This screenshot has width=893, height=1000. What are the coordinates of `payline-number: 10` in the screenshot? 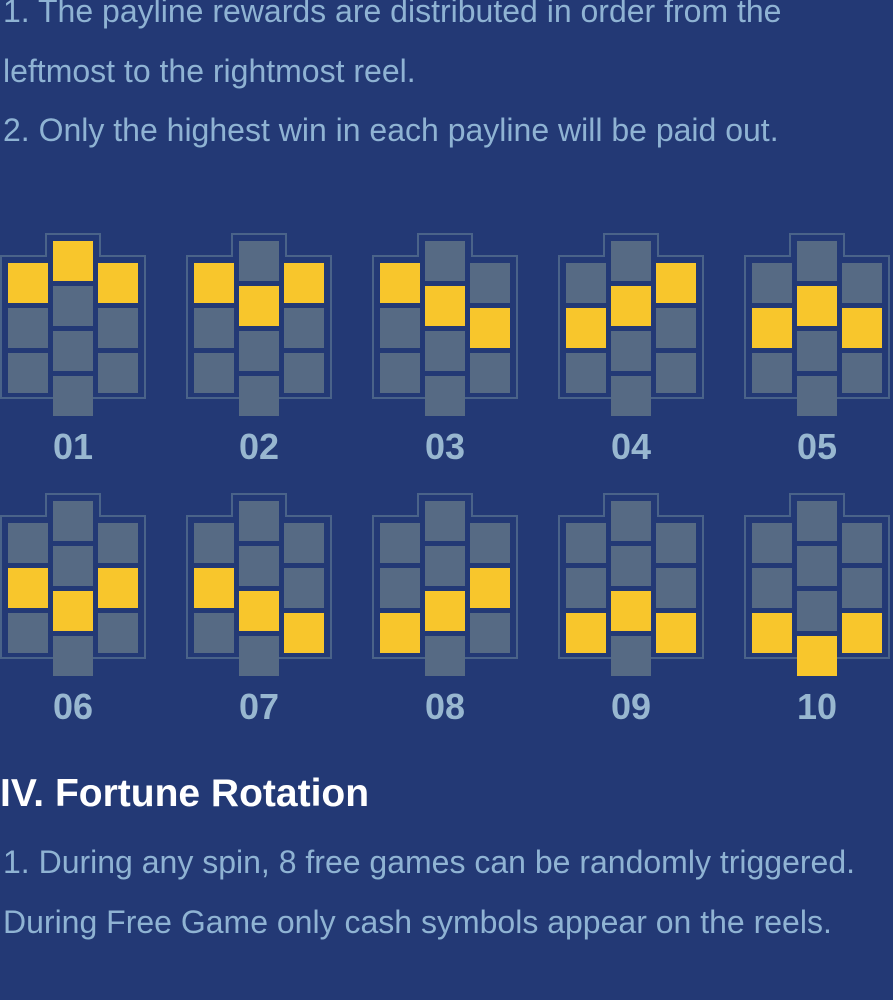 It's located at (817, 706).